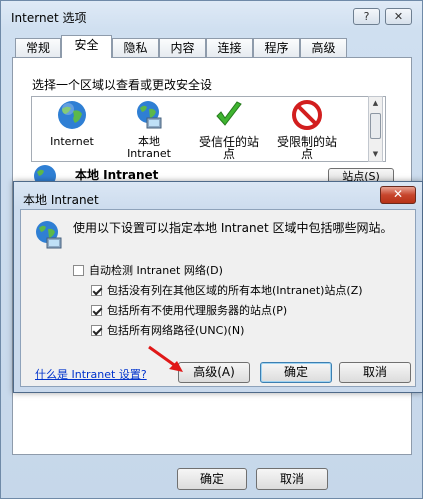  What do you see at coordinates (306, 148) in the screenshot?
I see `zone-label: 受限制的站 点` at bounding box center [306, 148].